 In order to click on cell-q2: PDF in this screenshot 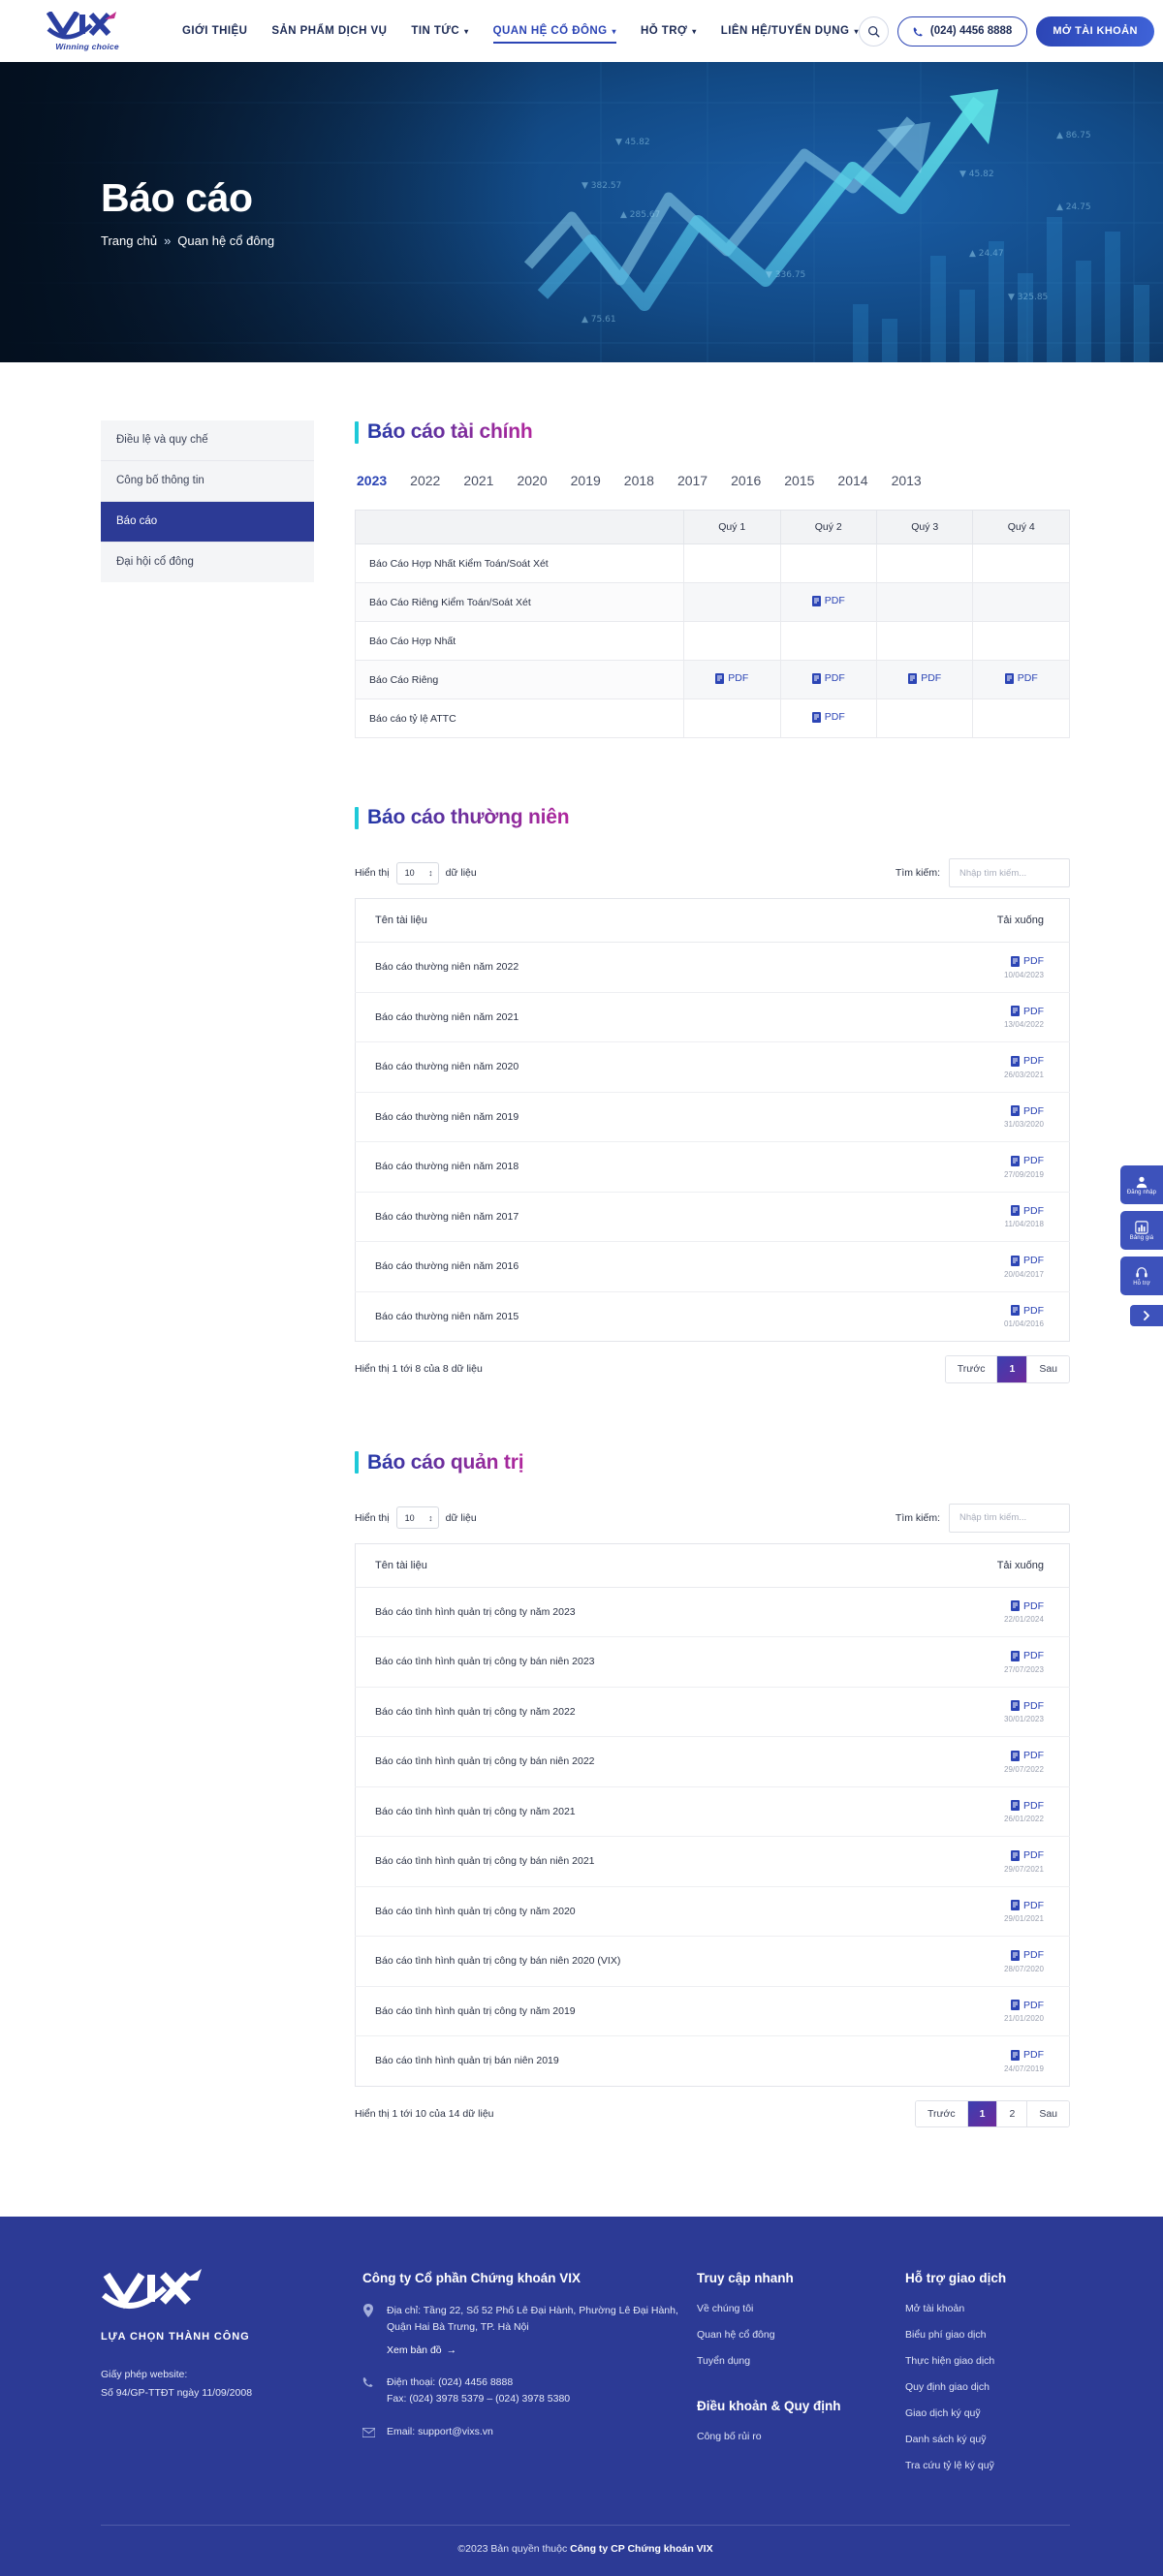, I will do `click(828, 679)`.